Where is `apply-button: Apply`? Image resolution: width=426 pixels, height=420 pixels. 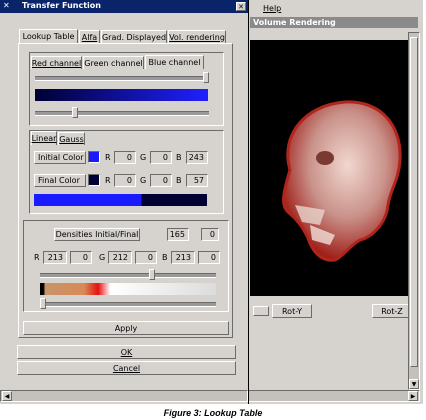 apply-button: Apply is located at coordinates (126, 328).